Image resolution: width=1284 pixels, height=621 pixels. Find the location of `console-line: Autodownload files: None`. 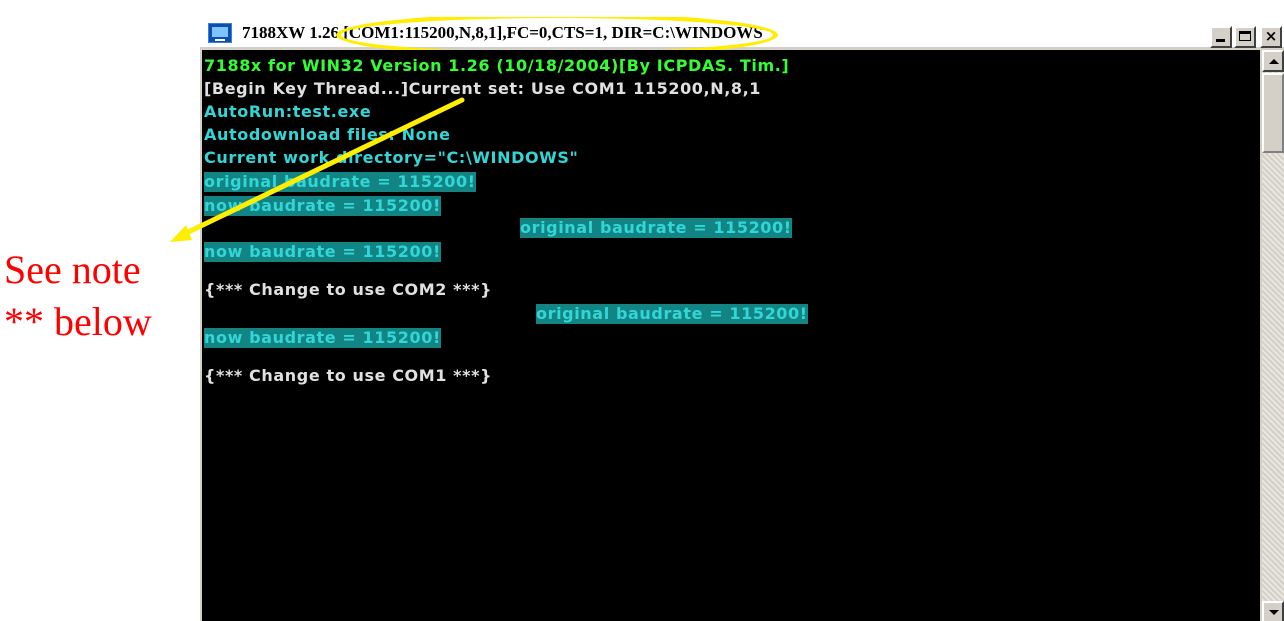

console-line: Autodownload files: None is located at coordinates (327, 134).